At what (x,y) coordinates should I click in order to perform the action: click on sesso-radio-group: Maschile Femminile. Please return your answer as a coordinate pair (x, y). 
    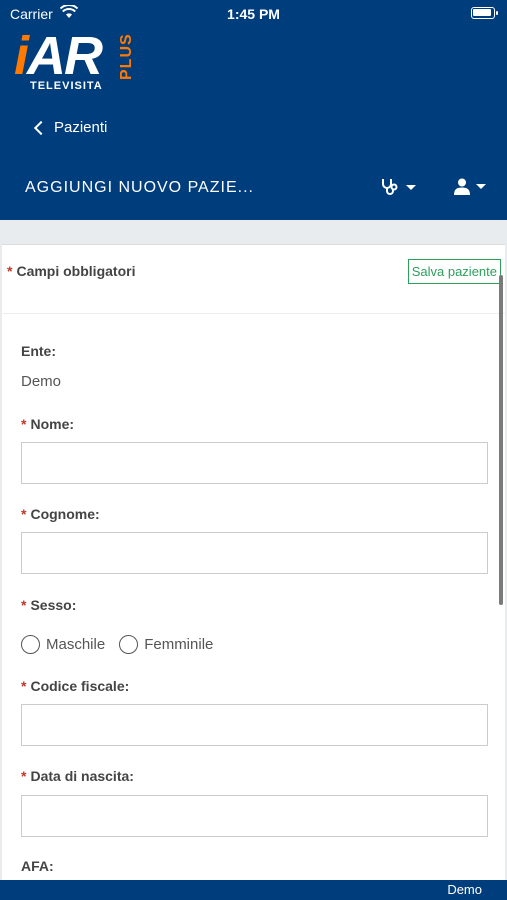
    Looking at the image, I should click on (124, 644).